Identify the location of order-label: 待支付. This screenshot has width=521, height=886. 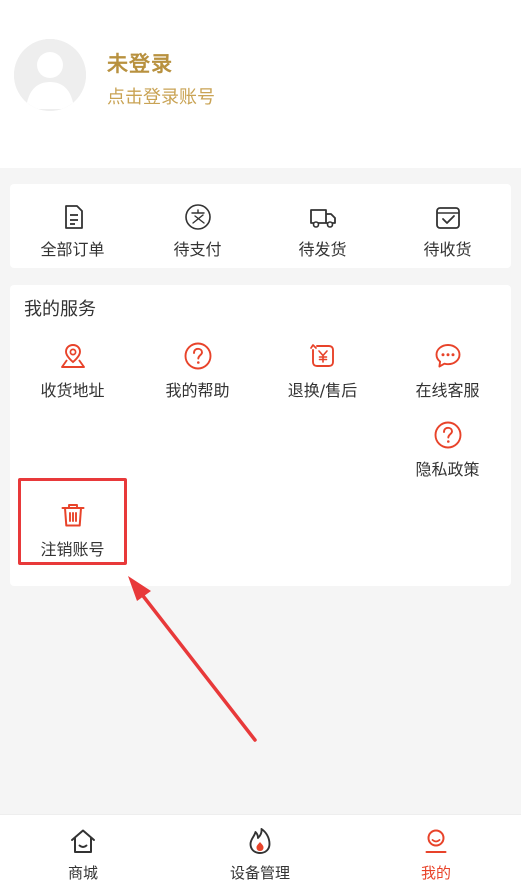
(197, 249).